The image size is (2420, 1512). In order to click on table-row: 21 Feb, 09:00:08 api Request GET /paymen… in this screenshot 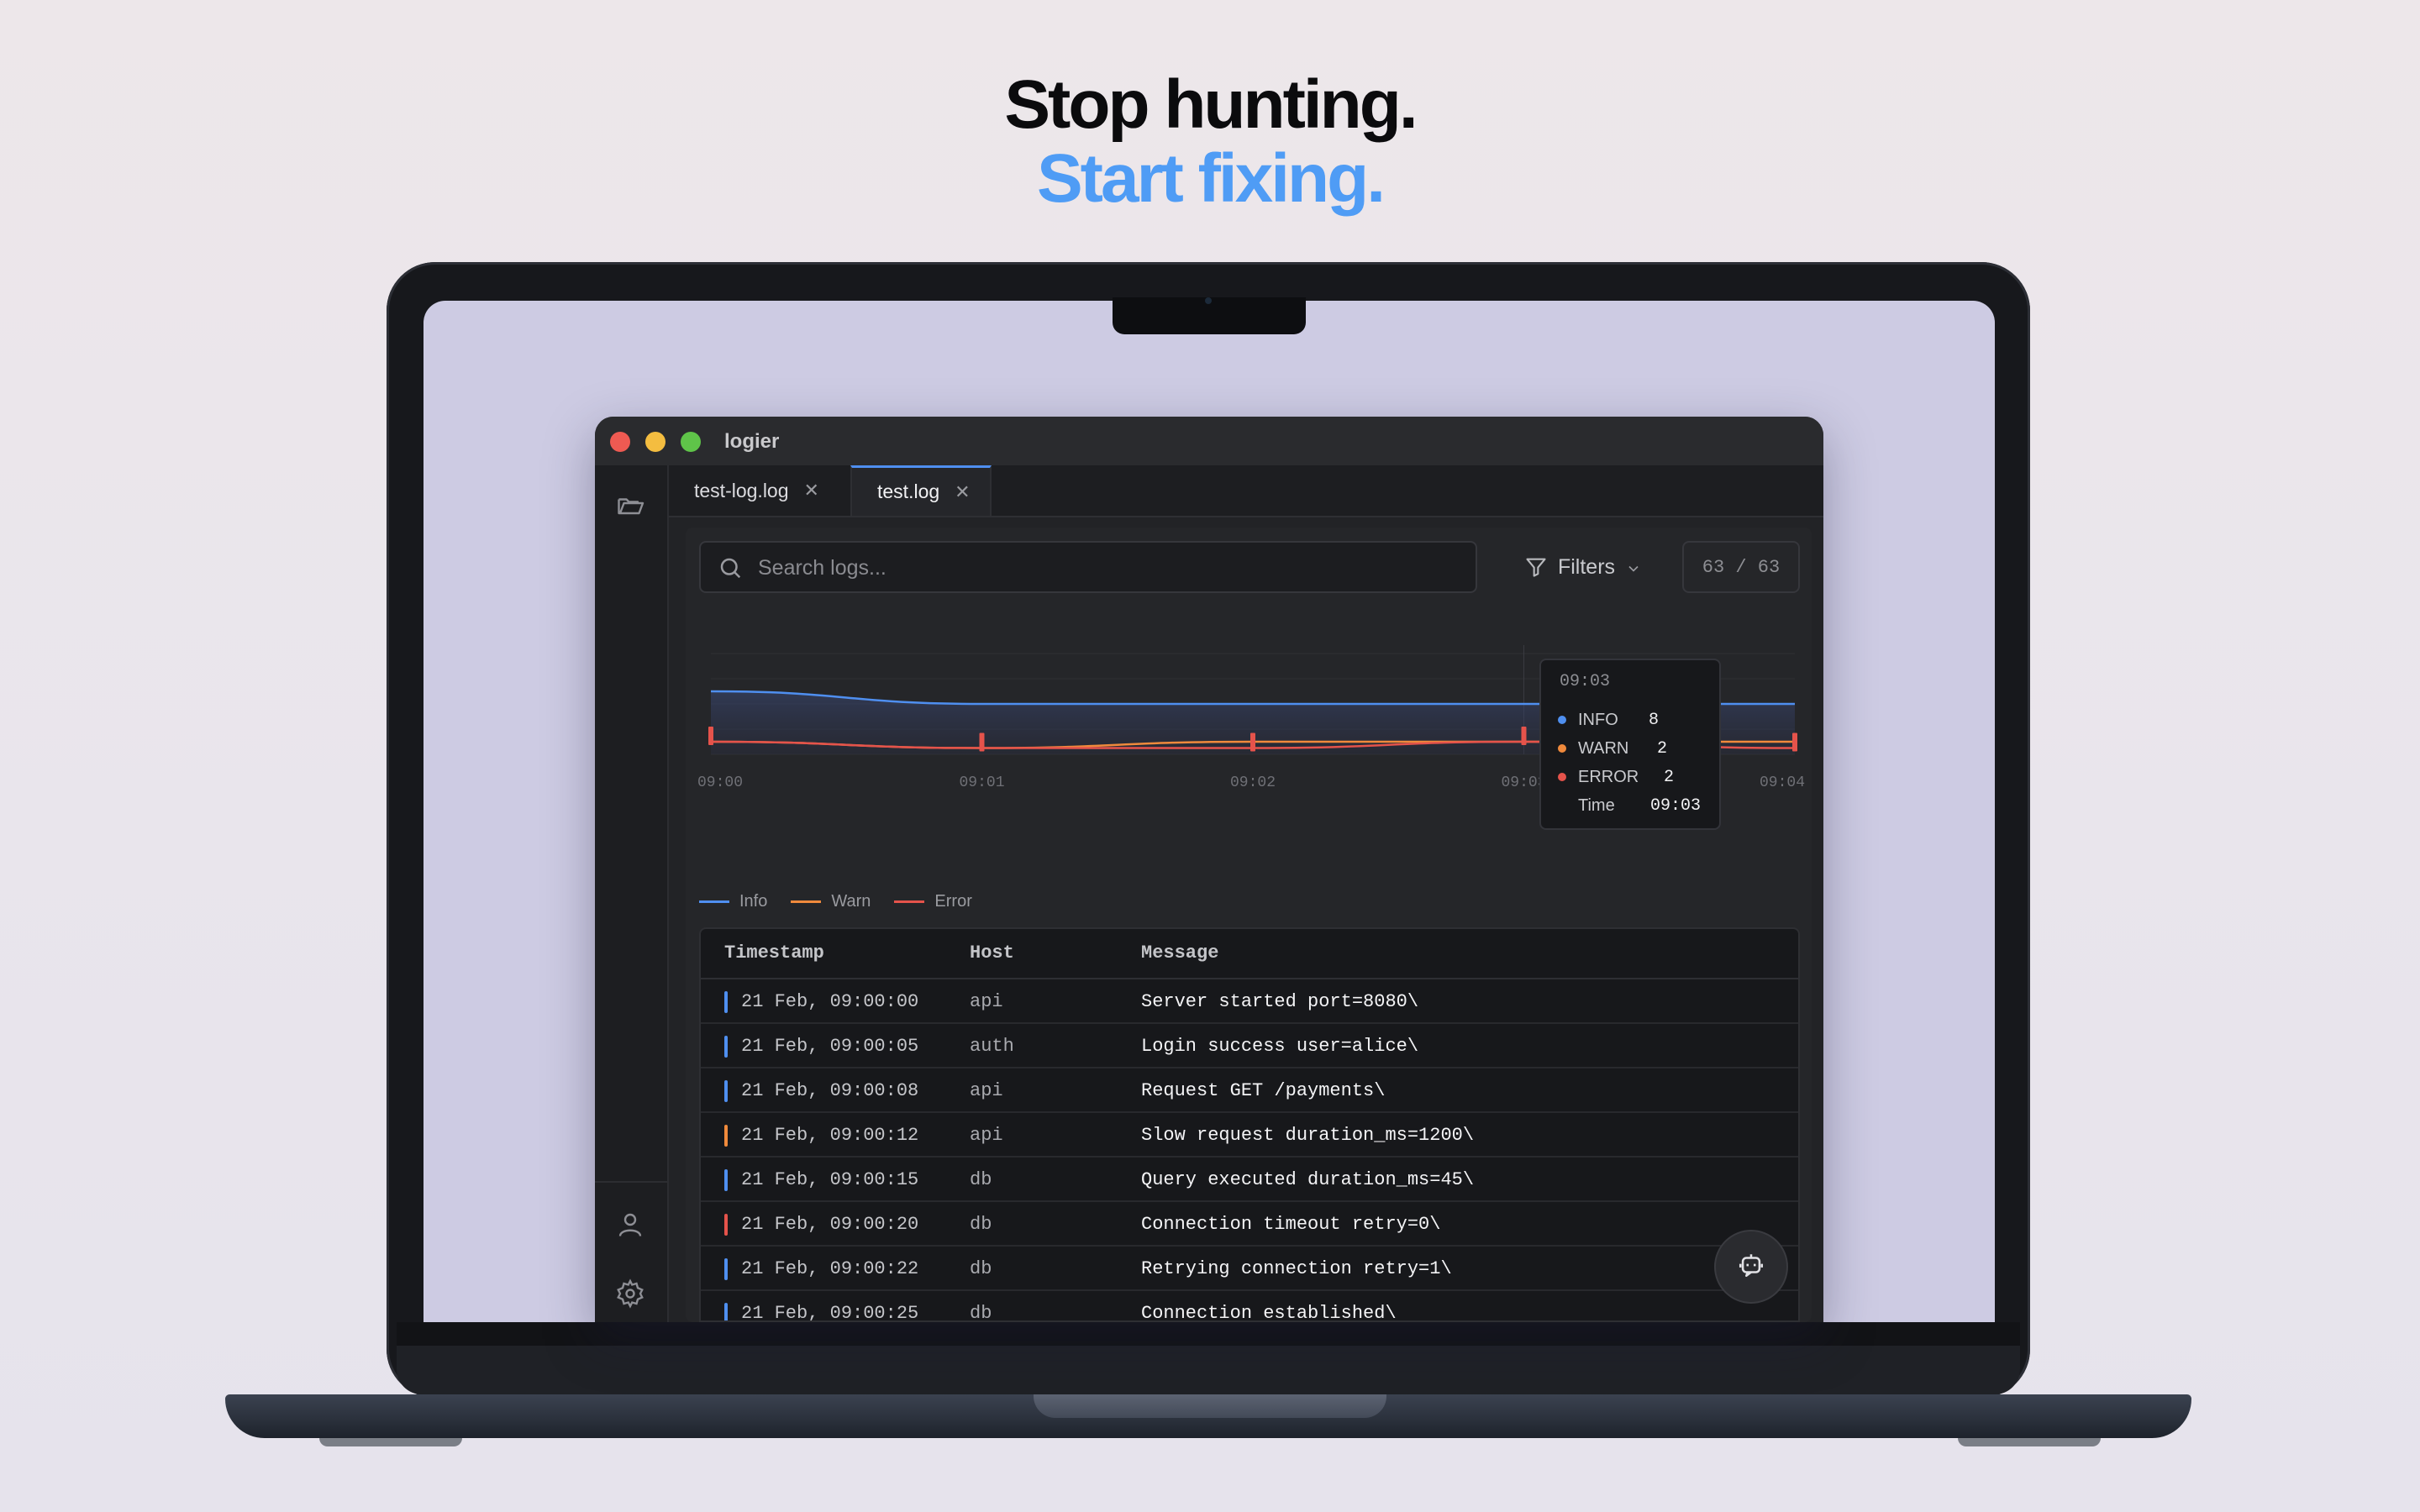, I will do `click(1249, 1090)`.